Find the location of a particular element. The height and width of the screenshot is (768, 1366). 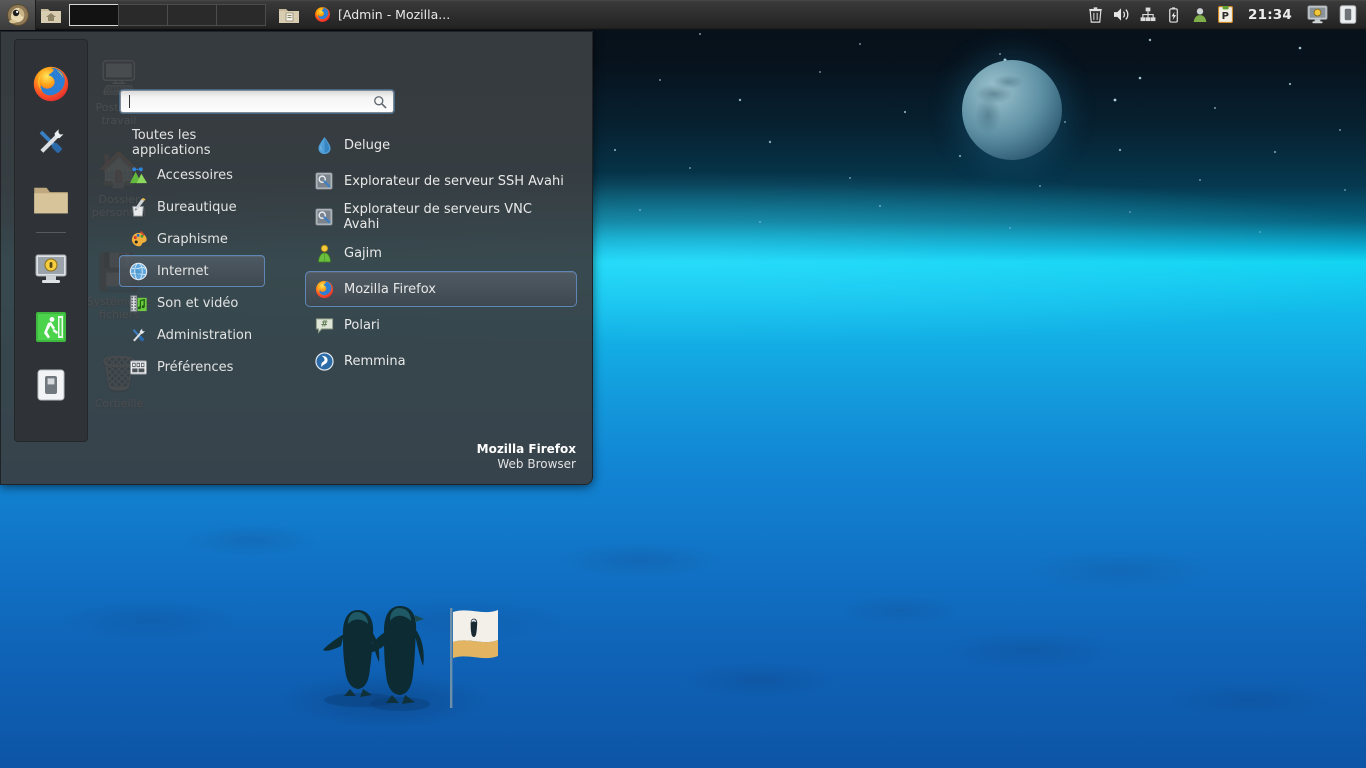

favorites-sidebar is located at coordinates (51, 240).